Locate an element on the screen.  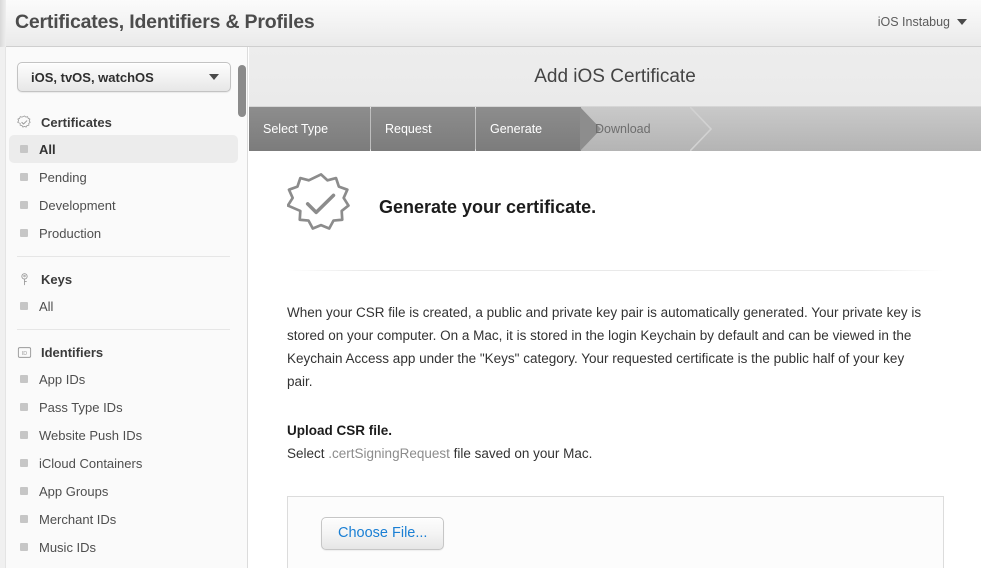
platform-select-value: iOS, tvOS, watchOS is located at coordinates (92, 77).